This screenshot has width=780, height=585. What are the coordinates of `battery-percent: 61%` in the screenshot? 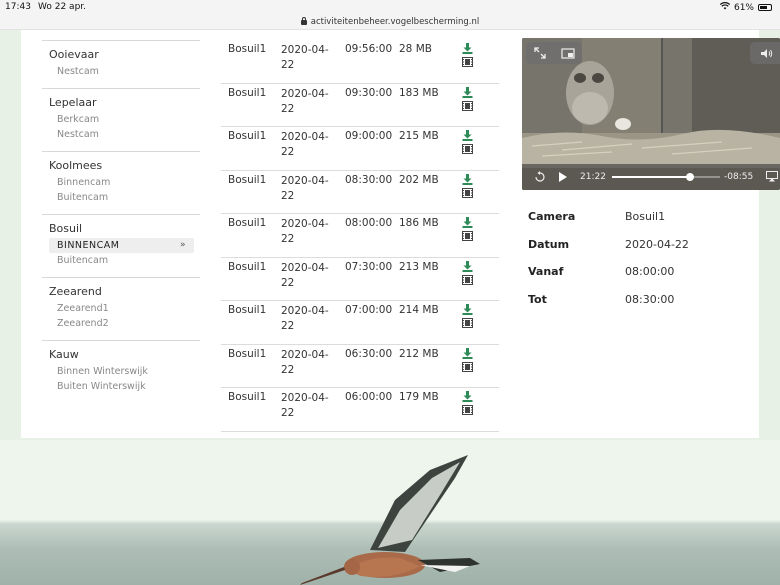 It's located at (743, 7).